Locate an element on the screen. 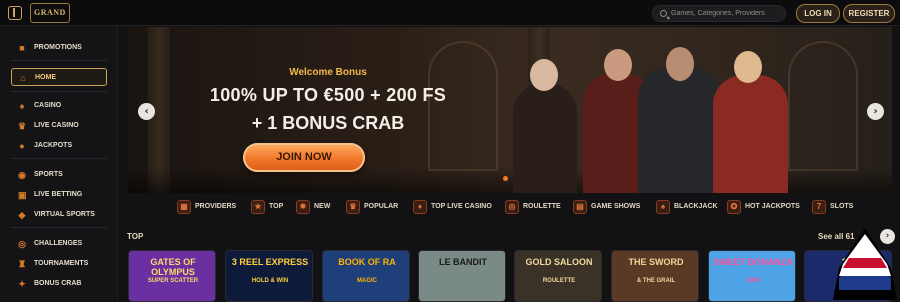 This screenshot has width=900, height=302. star-icon: ★ is located at coordinates (258, 207).